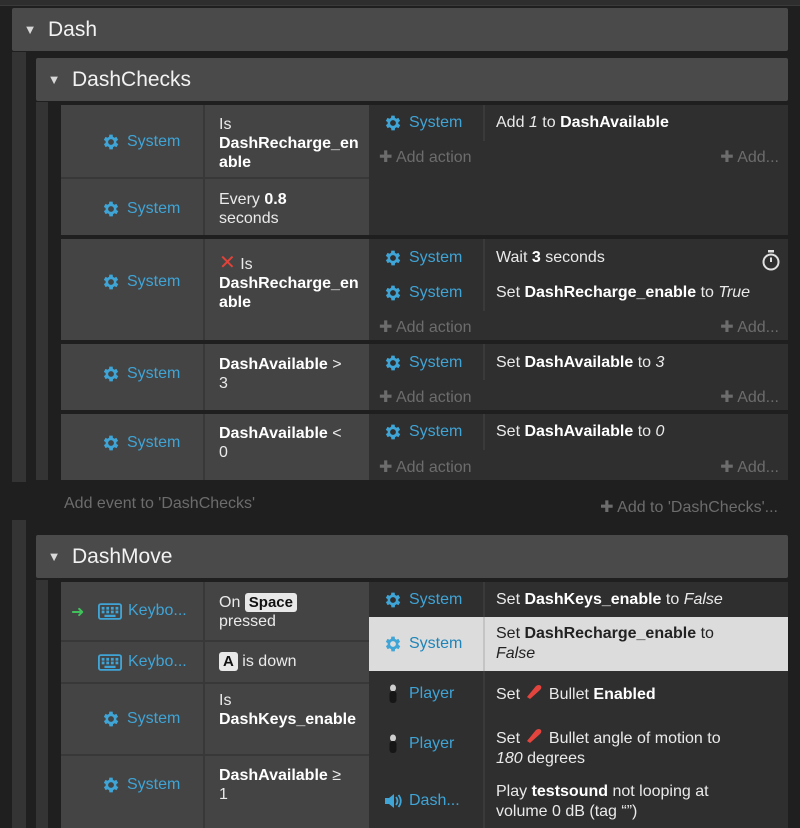 The width and height of the screenshot is (800, 828). I want to click on key-badge: A, so click(228, 661).